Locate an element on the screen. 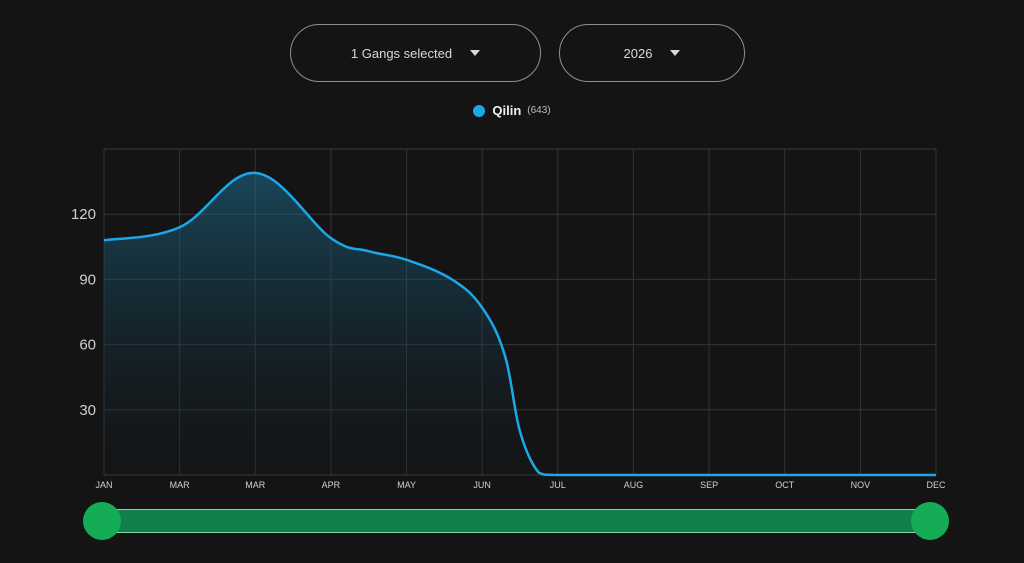 This screenshot has width=1024, height=563. range-start-handle is located at coordinates (102, 521).